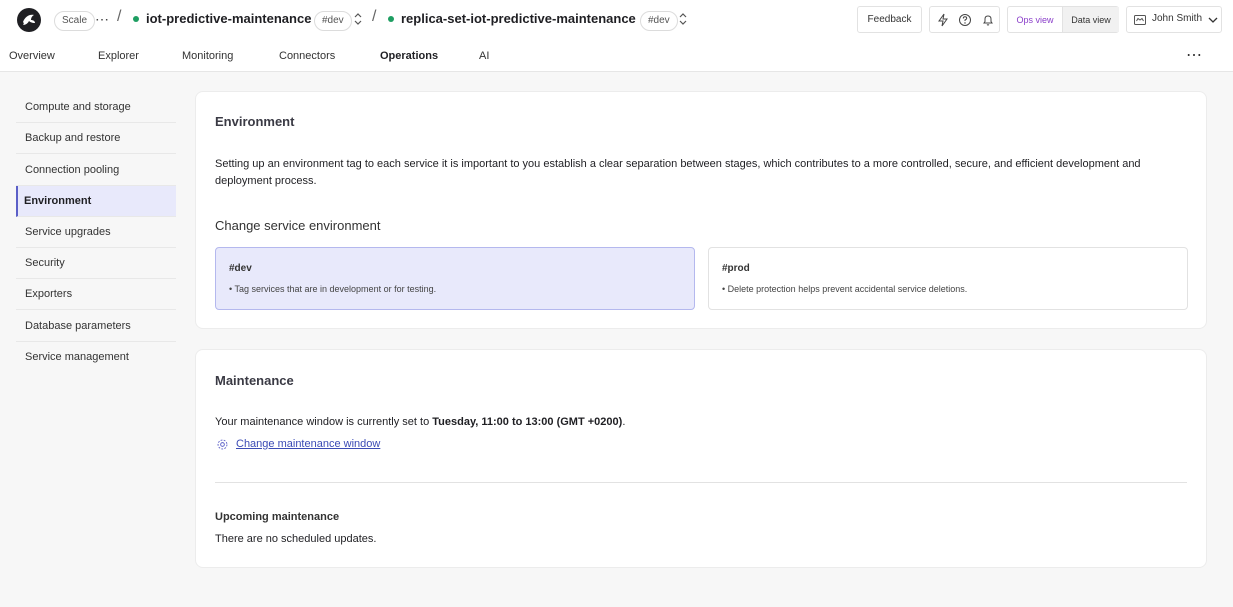  Describe the element at coordinates (296, 539) in the screenshot. I see `upcoming-maintenance-text: There are no scheduled updates.` at that location.